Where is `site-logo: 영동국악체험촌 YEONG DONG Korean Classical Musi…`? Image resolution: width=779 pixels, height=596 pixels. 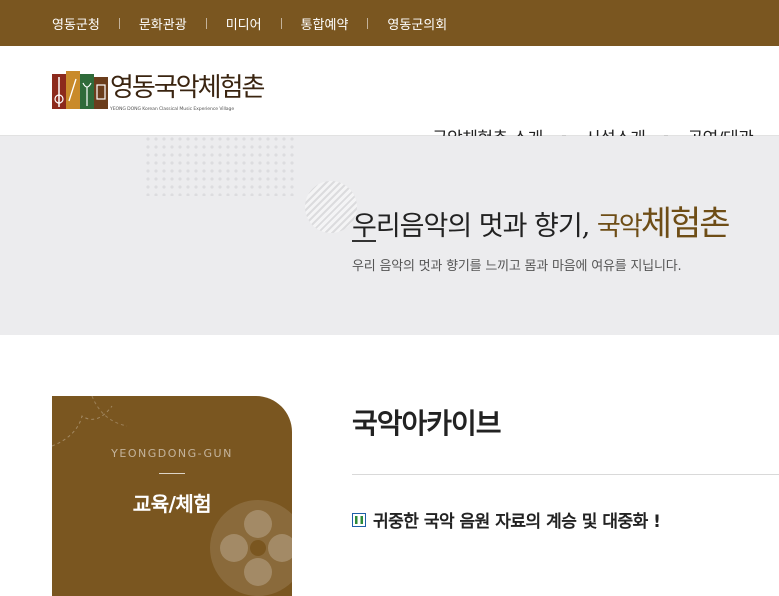 site-logo: 영동국악체험촌 YEONG DONG Korean Classical Musi… is located at coordinates (158, 93).